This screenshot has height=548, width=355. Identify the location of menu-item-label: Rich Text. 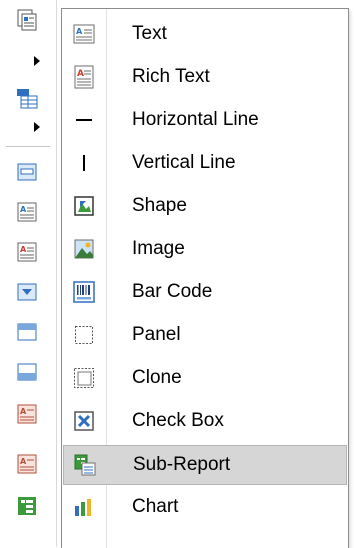
(171, 76).